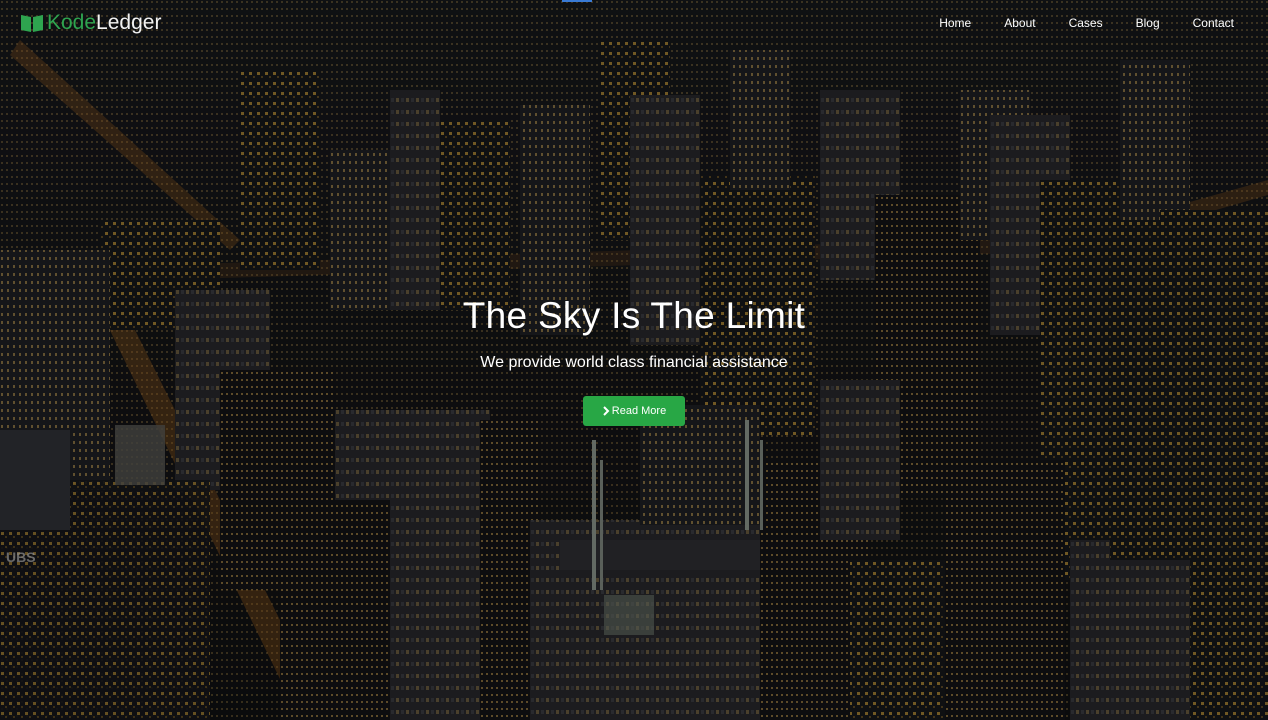  Describe the element at coordinates (129, 22) in the screenshot. I see `brand-name-part2: Ledger` at that location.